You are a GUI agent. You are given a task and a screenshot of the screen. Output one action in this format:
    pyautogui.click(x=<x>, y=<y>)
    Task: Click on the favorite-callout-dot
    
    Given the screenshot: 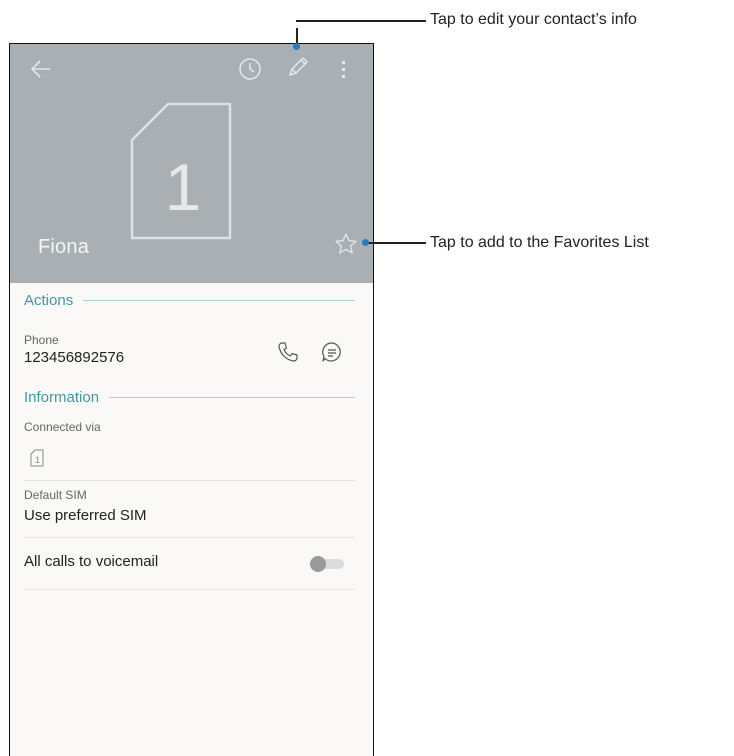 What is the action you would take?
    pyautogui.click(x=365, y=242)
    